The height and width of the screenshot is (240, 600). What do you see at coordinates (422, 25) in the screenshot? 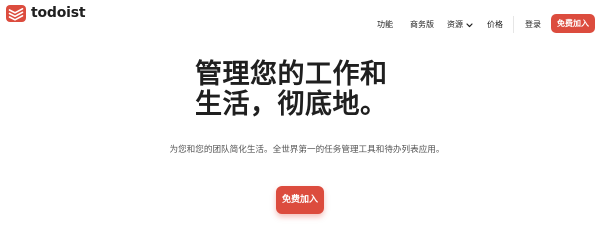
I see `nav-business: 商务版` at bounding box center [422, 25].